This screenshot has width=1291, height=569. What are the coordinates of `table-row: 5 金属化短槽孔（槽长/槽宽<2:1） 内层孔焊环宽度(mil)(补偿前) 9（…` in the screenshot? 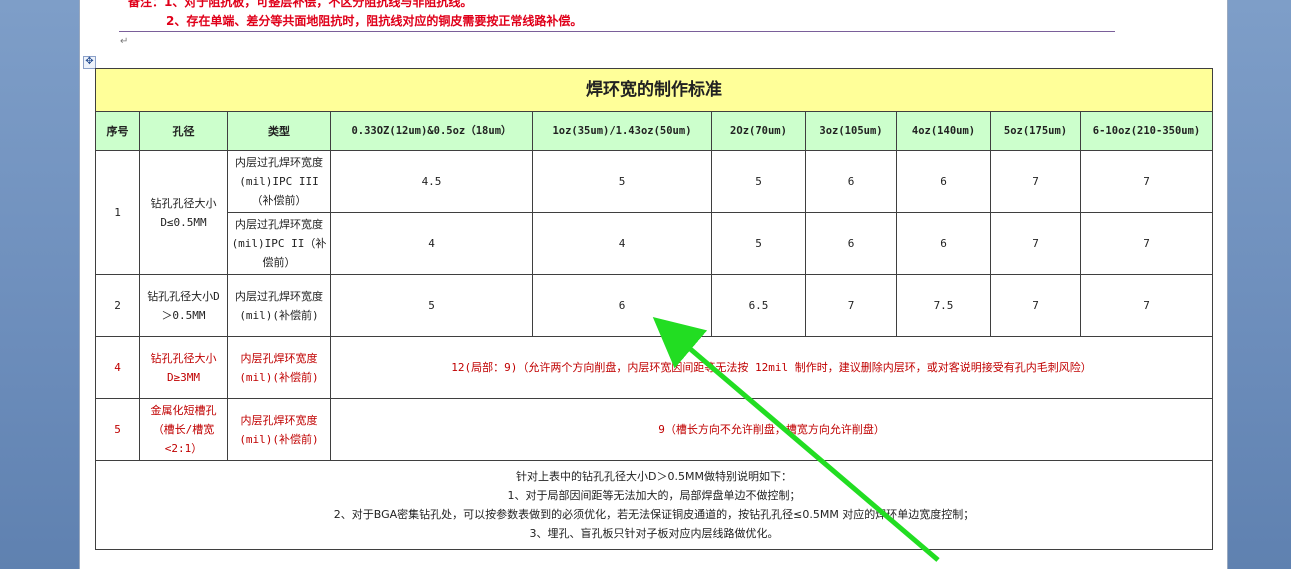 It's located at (654, 429).